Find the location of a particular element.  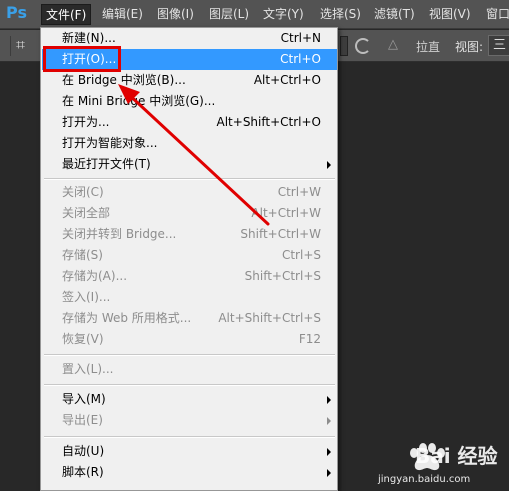

view-label: 视图: is located at coordinates (469, 47).